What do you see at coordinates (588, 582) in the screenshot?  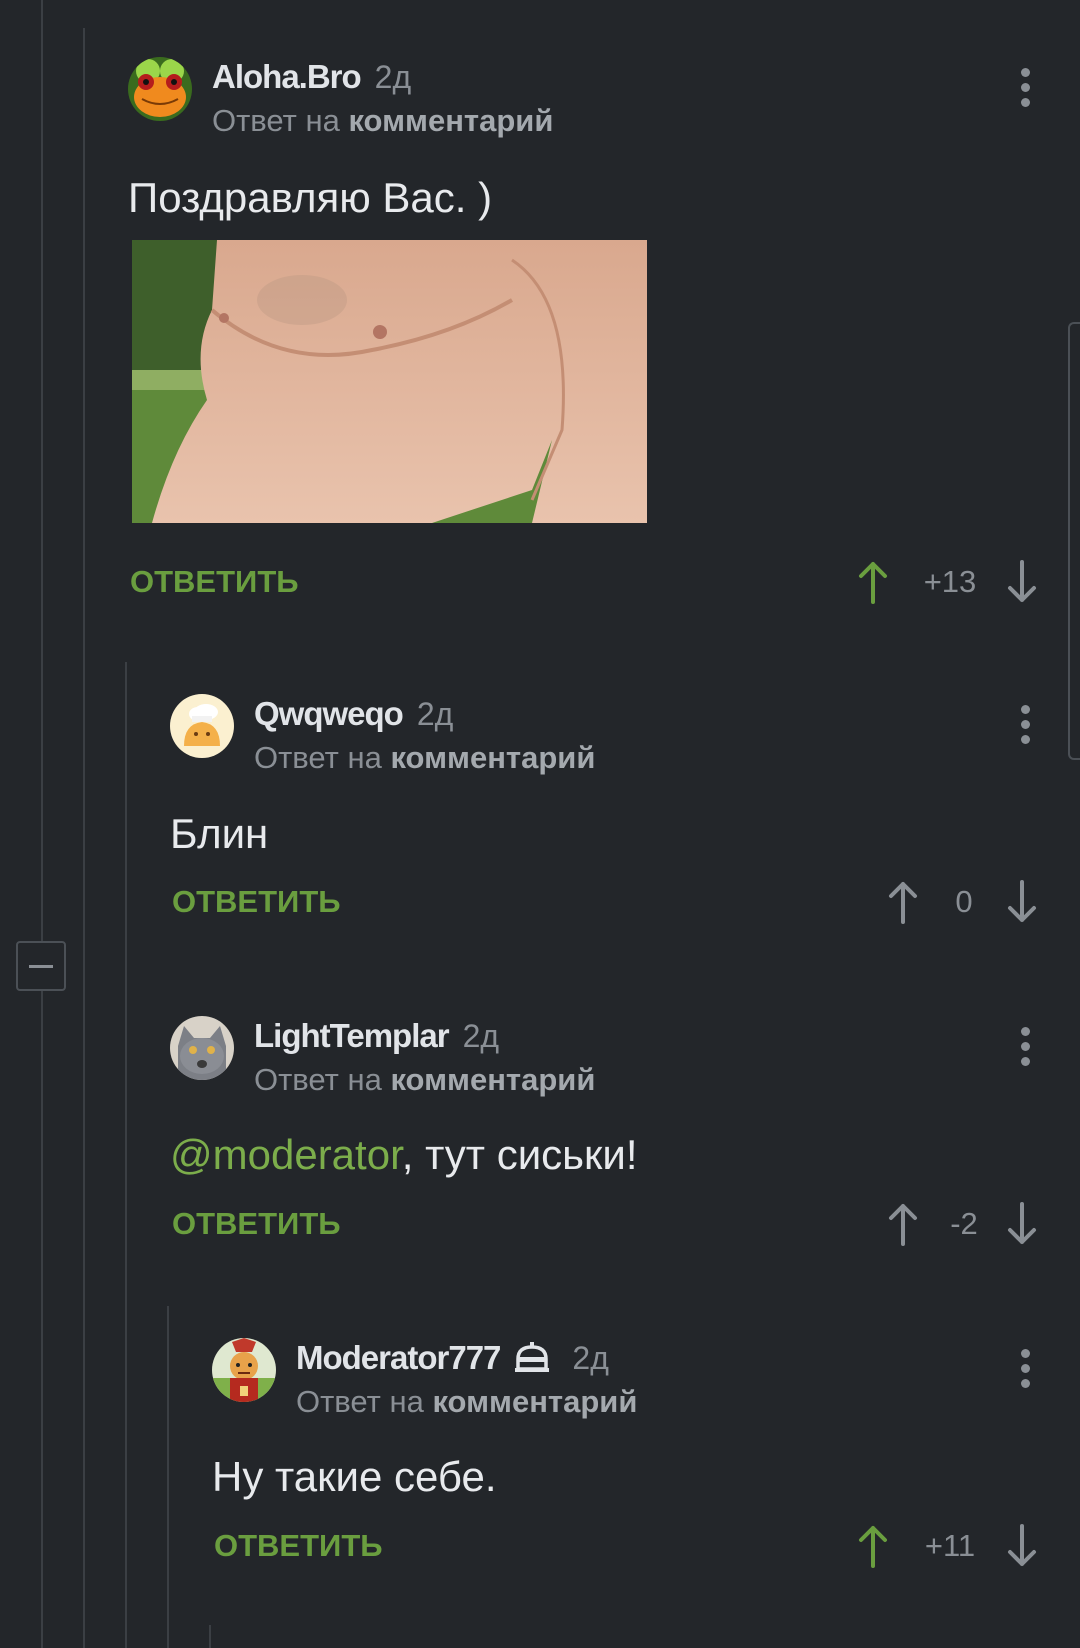 I see `comment-actions: ОТВЕТИТЬ +13` at bounding box center [588, 582].